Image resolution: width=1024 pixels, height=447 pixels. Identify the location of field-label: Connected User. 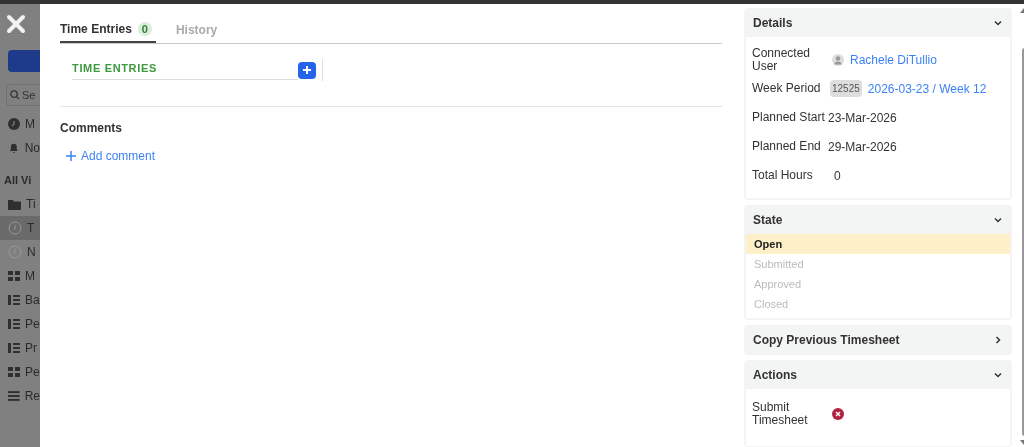
(782, 59).